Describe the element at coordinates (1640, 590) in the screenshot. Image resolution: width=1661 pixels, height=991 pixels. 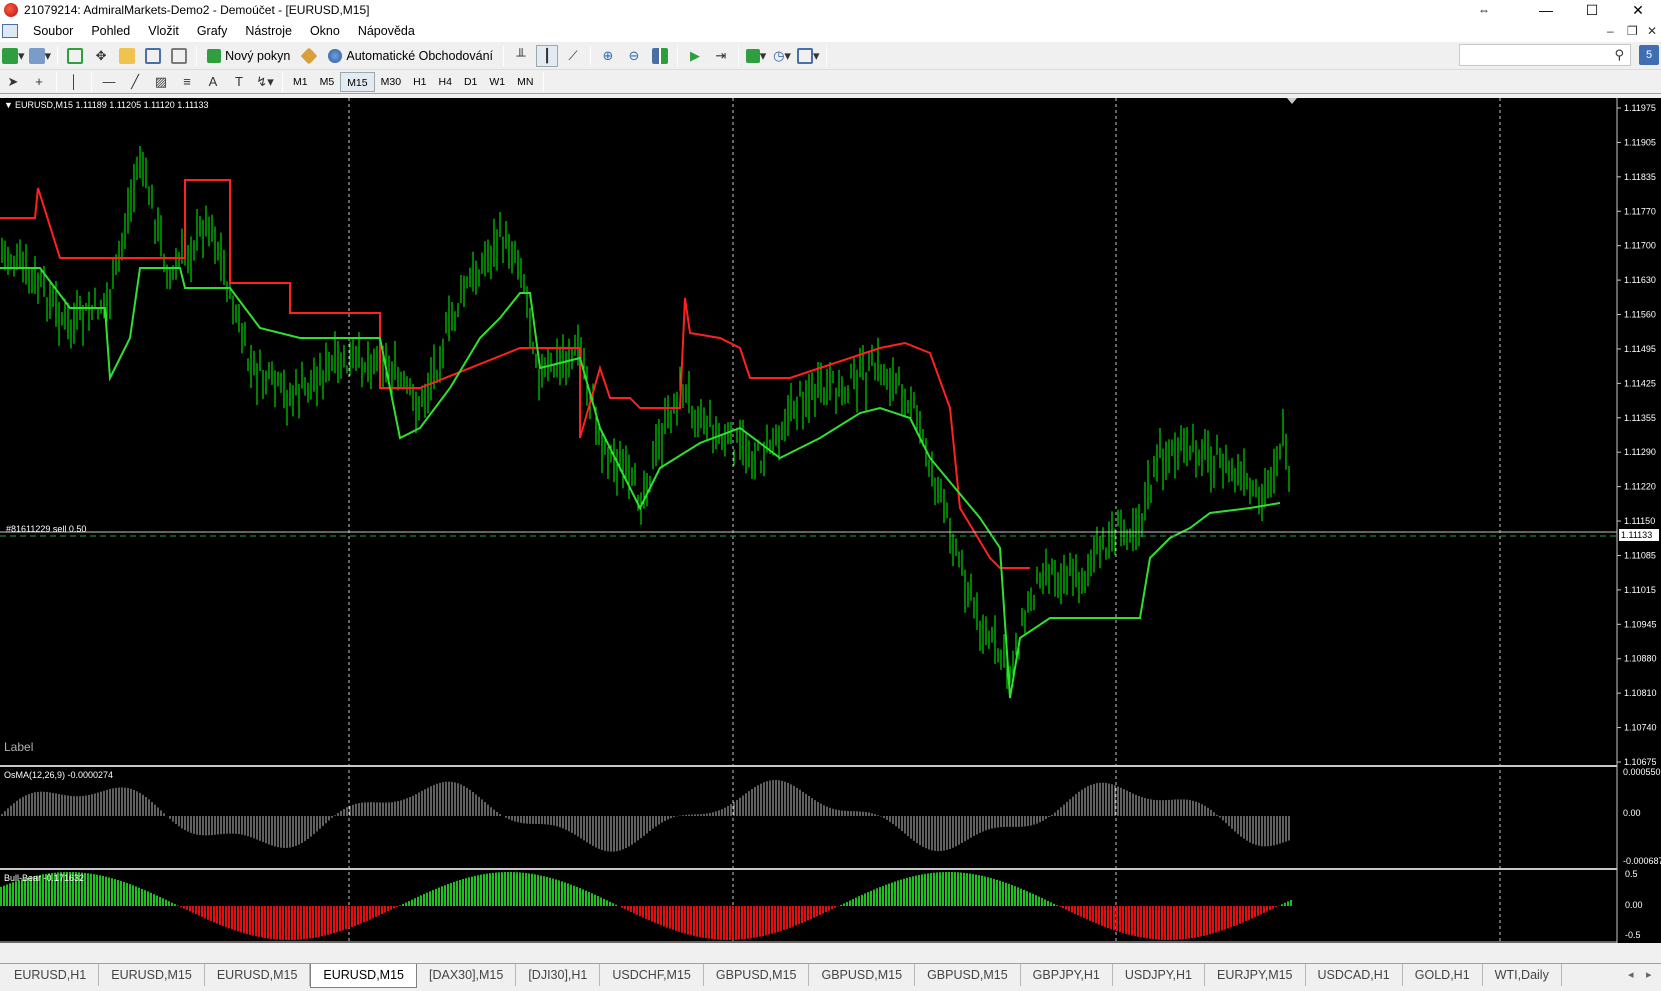
I see `price-tick-label: 1.11015` at that location.